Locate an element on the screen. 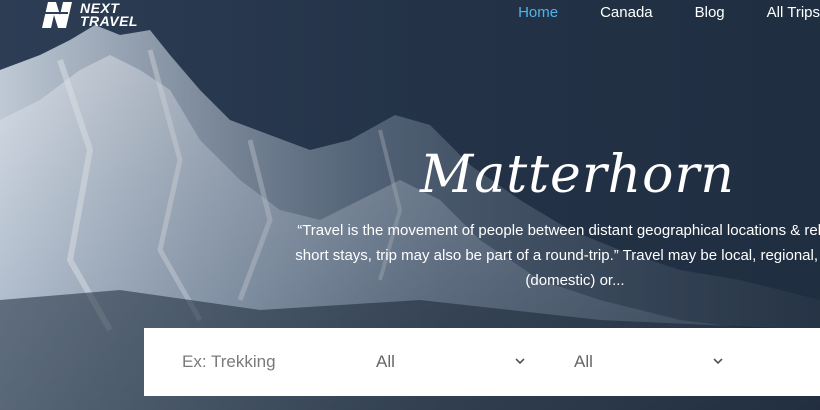  hero-title: Matterhorn is located at coordinates (577, 175).